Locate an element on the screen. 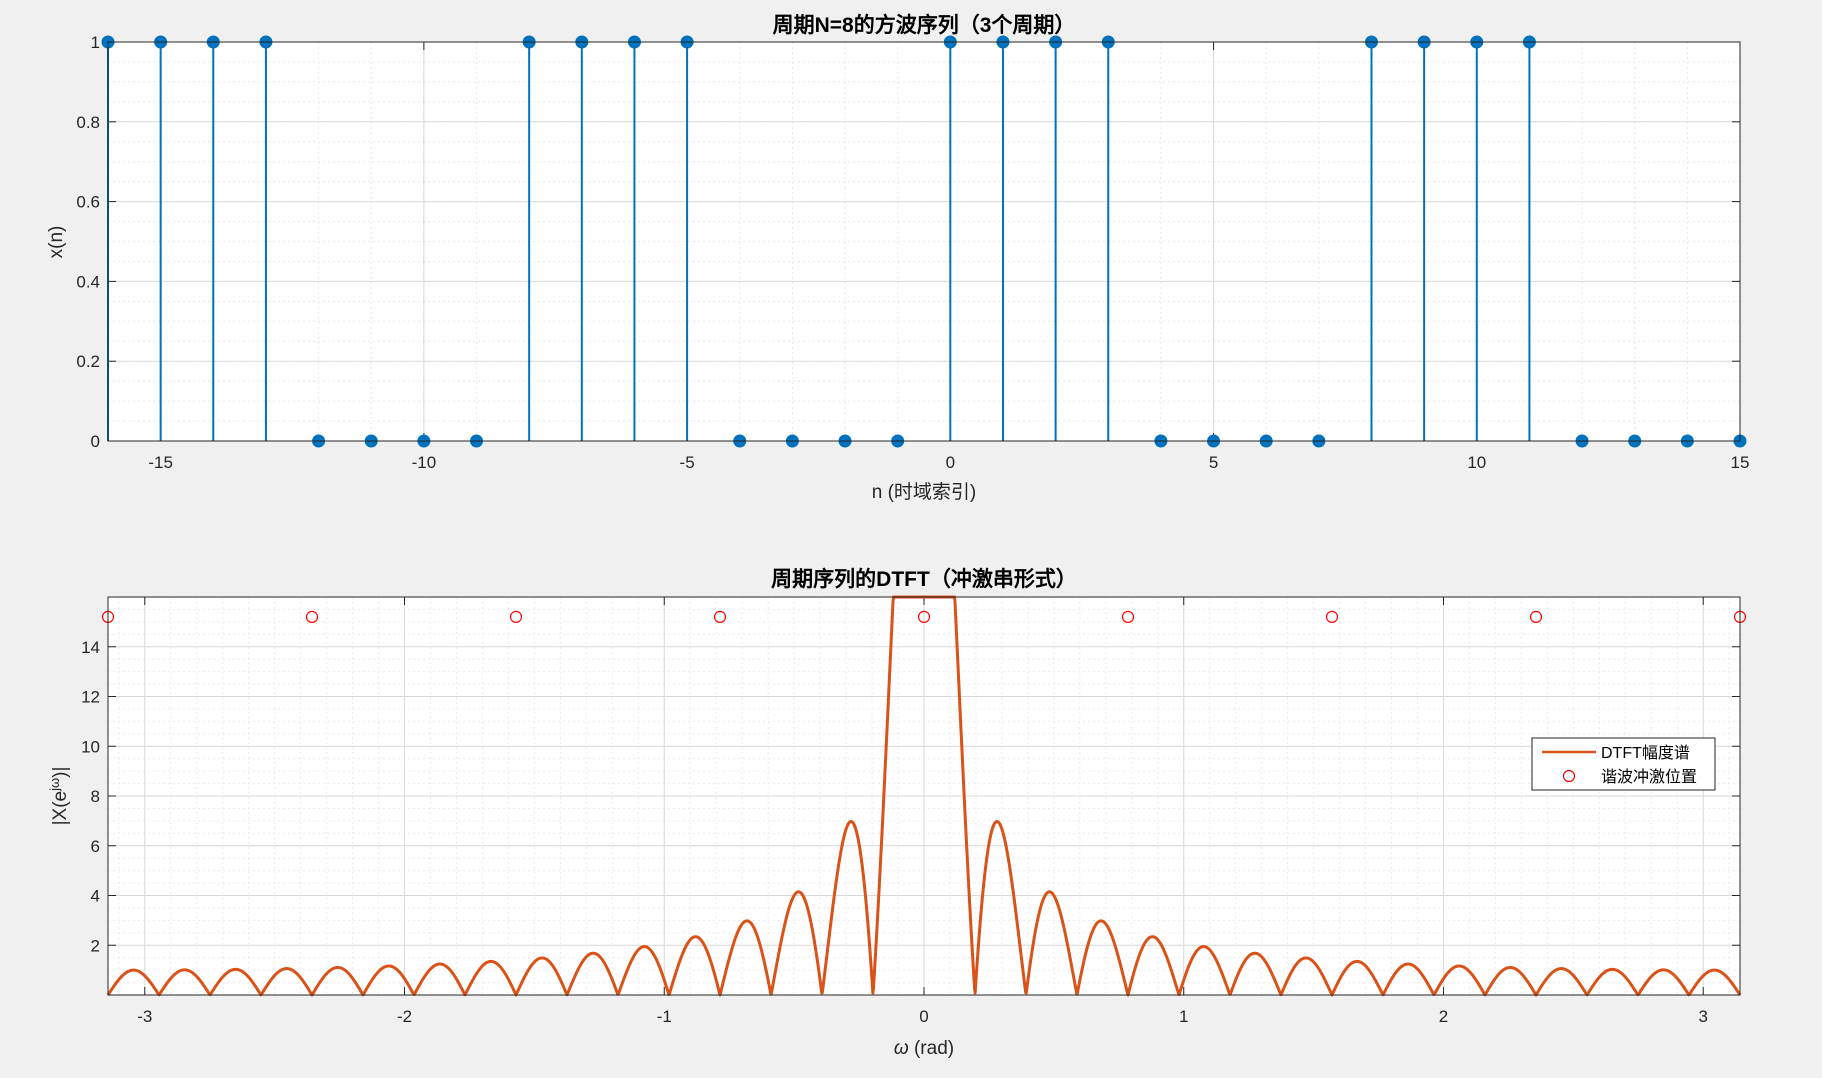 The width and height of the screenshot is (1822, 1078). y-tick-label: 2 is located at coordinates (95, 945).